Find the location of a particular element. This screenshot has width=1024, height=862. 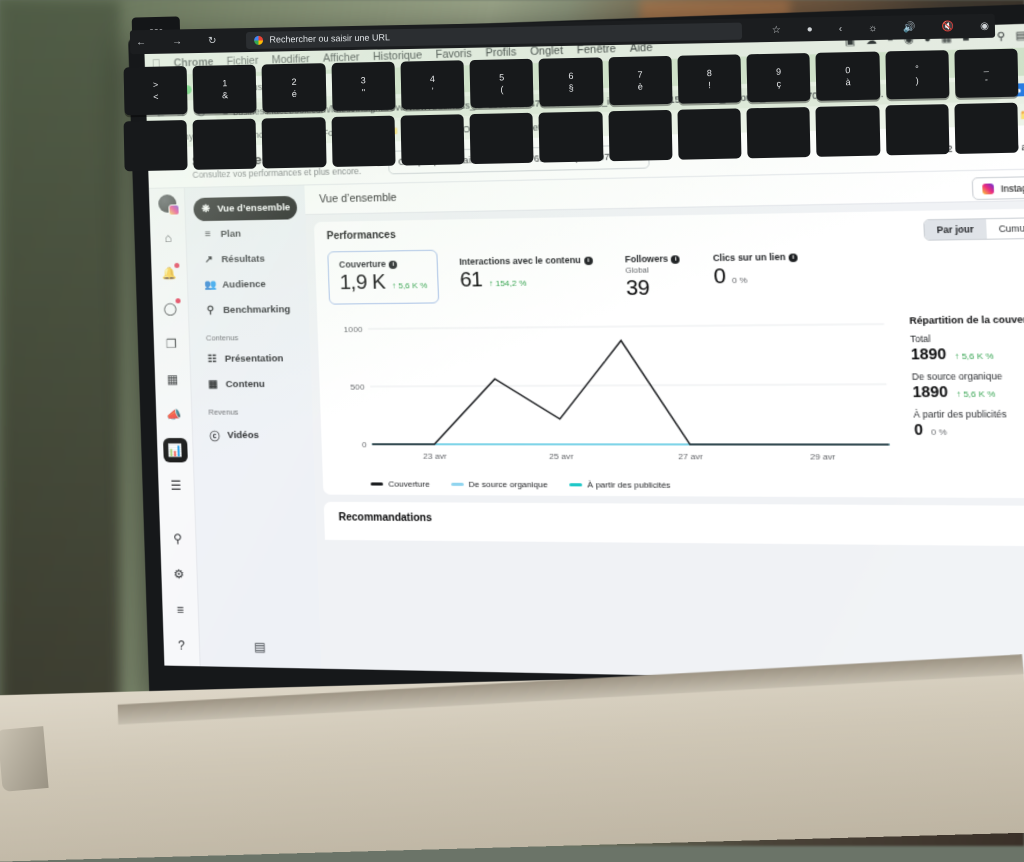

arrow-left-icon: ← is located at coordinates (141, 41).